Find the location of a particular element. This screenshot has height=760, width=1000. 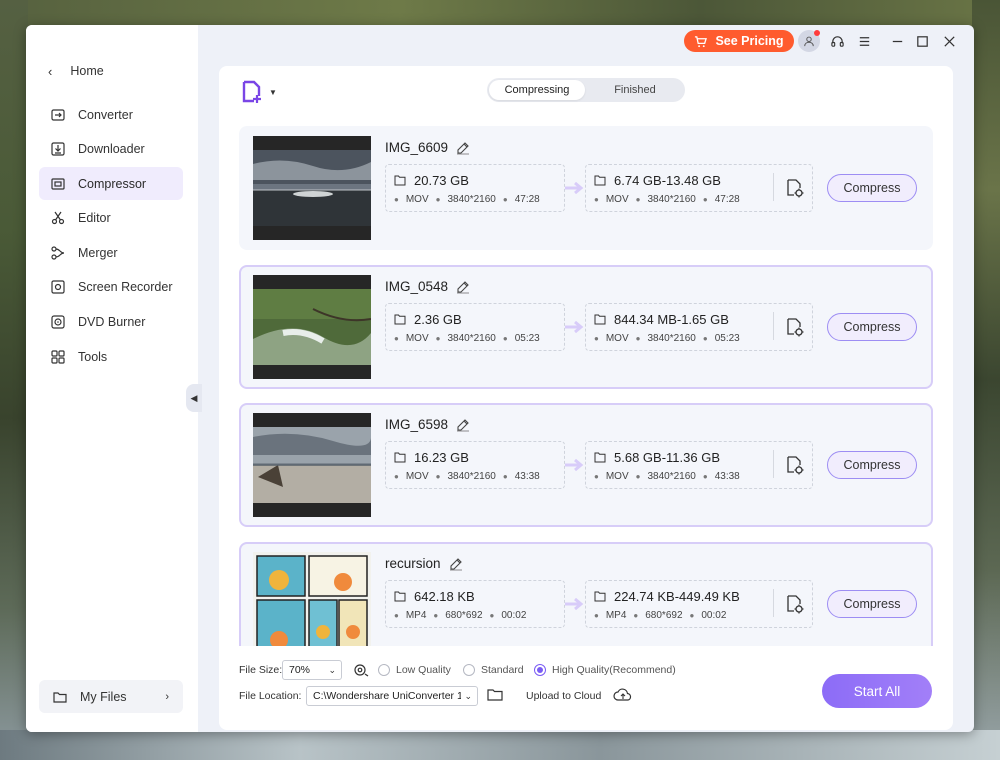

target-duration: 43:38 is located at coordinates (727, 476).